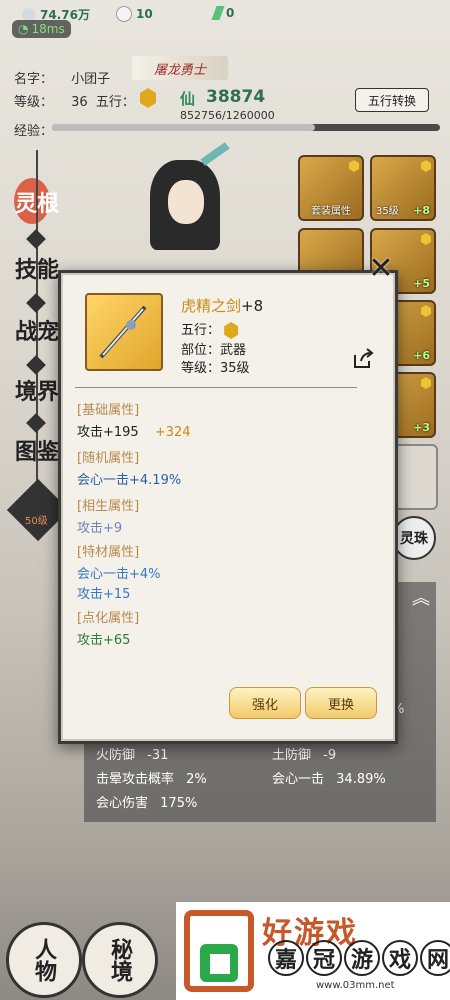 The height and width of the screenshot is (1000, 450). I want to click on replace-button: 更换, so click(341, 703).